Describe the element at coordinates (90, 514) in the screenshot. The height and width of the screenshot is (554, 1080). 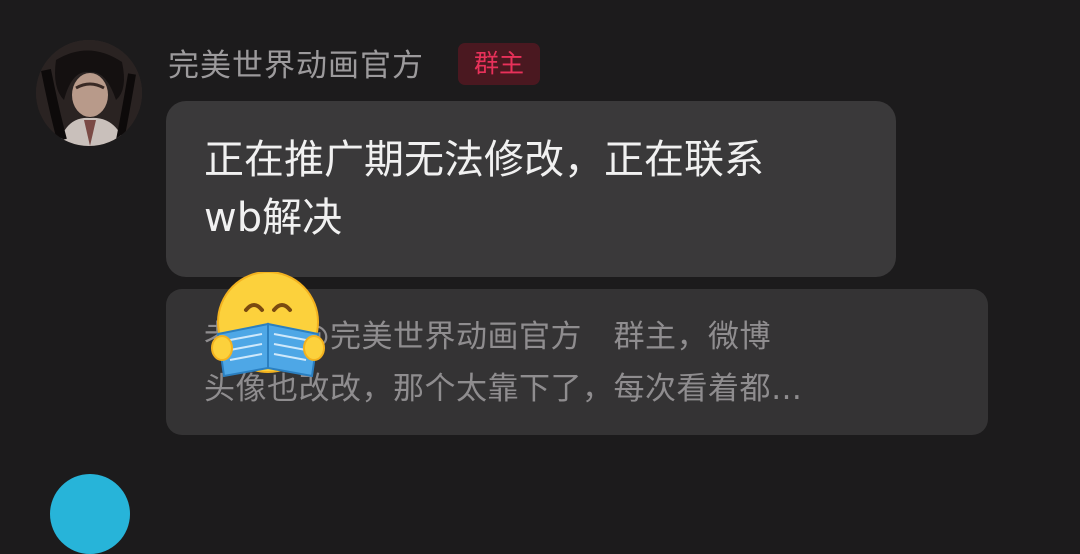
I see `next-sender-avatar` at that location.